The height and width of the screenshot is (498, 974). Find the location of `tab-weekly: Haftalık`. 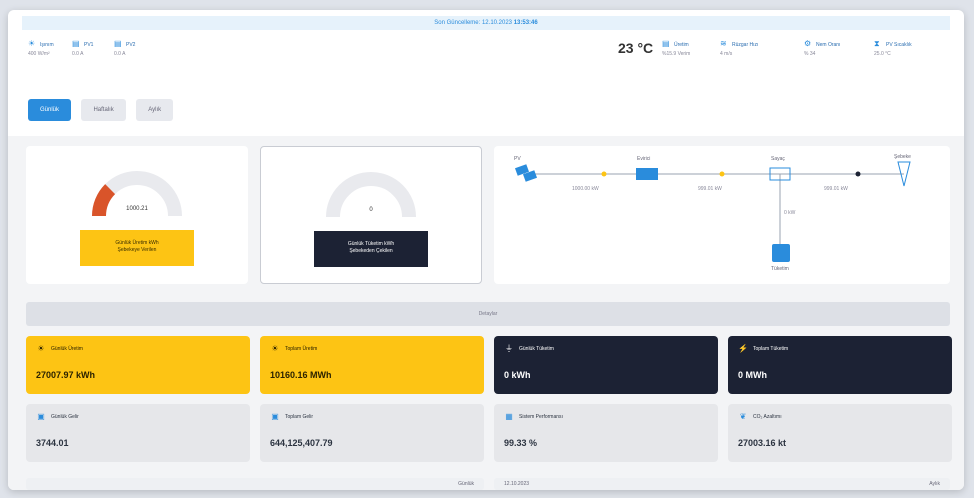

tab-weekly: Haftalık is located at coordinates (103, 110).